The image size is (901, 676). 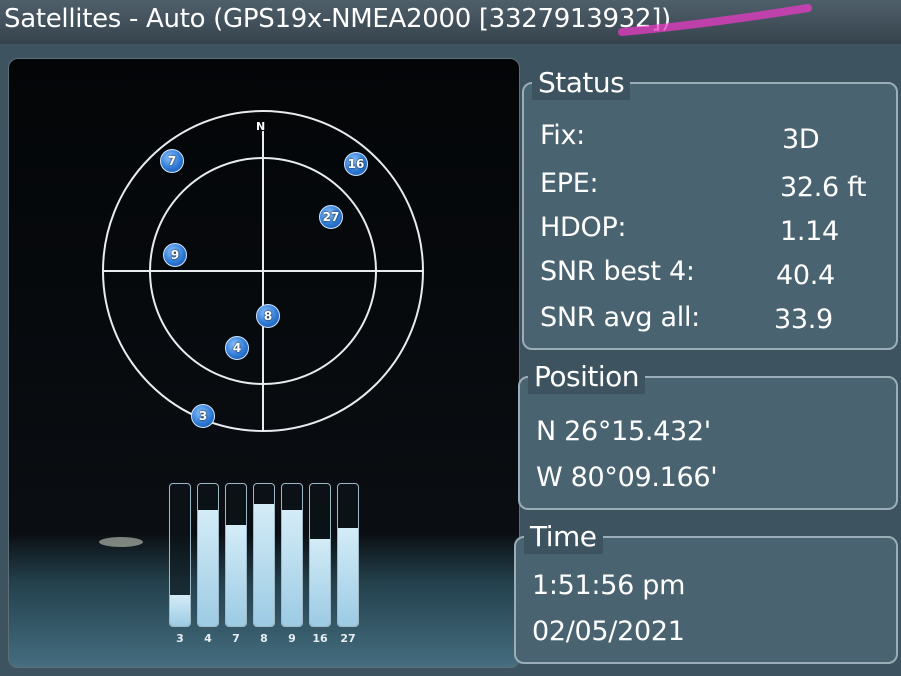 What do you see at coordinates (268, 316) in the screenshot?
I see `satellite-marker: 8` at bounding box center [268, 316].